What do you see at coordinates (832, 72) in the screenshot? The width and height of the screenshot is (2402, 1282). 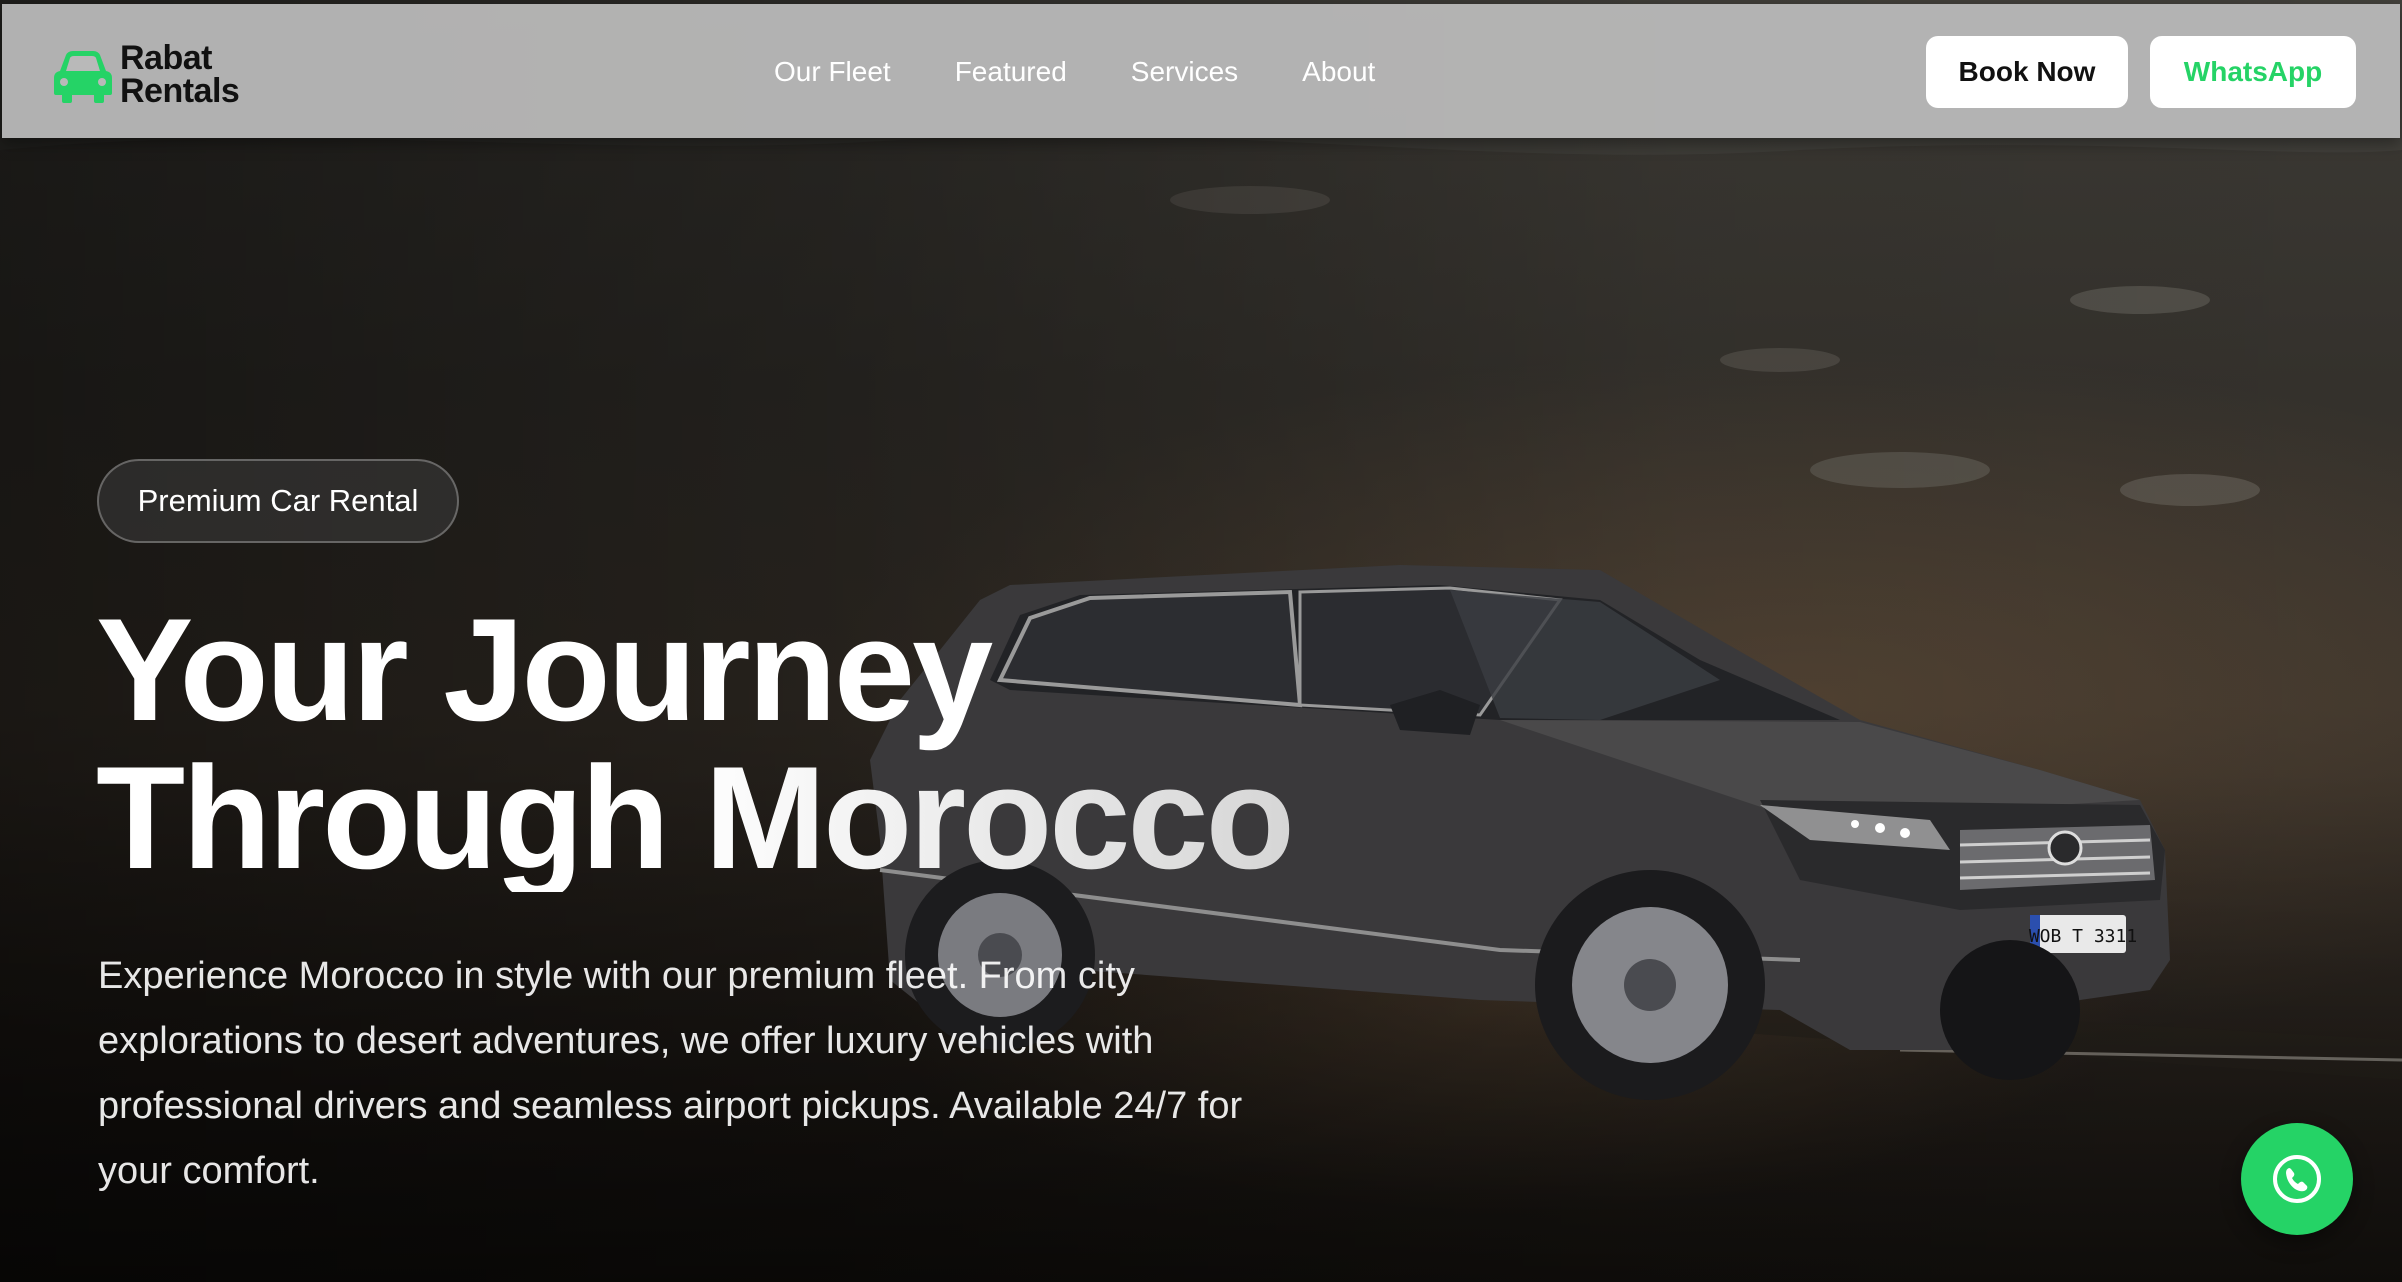 I see `nav-link-our-fleet: Our Fleet` at bounding box center [832, 72].